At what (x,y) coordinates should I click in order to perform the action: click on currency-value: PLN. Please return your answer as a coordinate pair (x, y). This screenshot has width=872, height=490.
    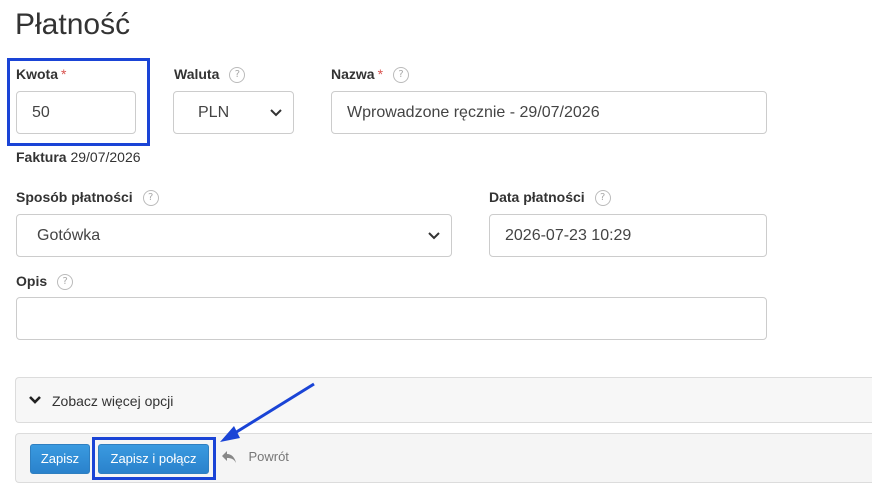
    Looking at the image, I should click on (214, 112).